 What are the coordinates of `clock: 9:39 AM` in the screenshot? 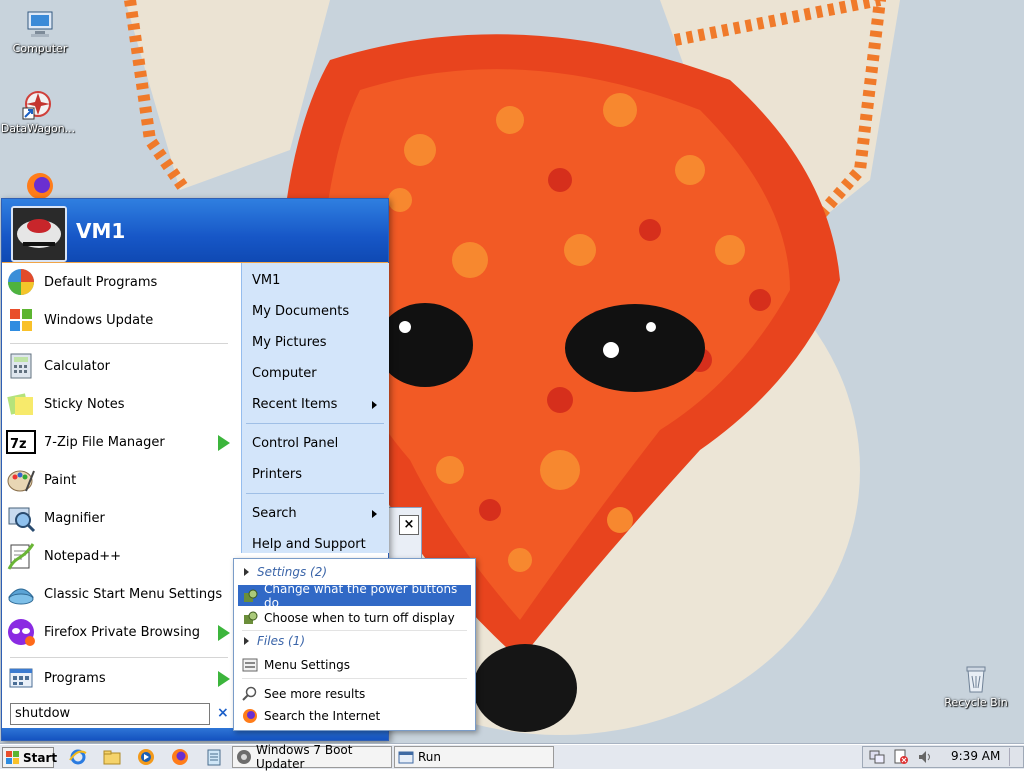 It's located at (975, 756).